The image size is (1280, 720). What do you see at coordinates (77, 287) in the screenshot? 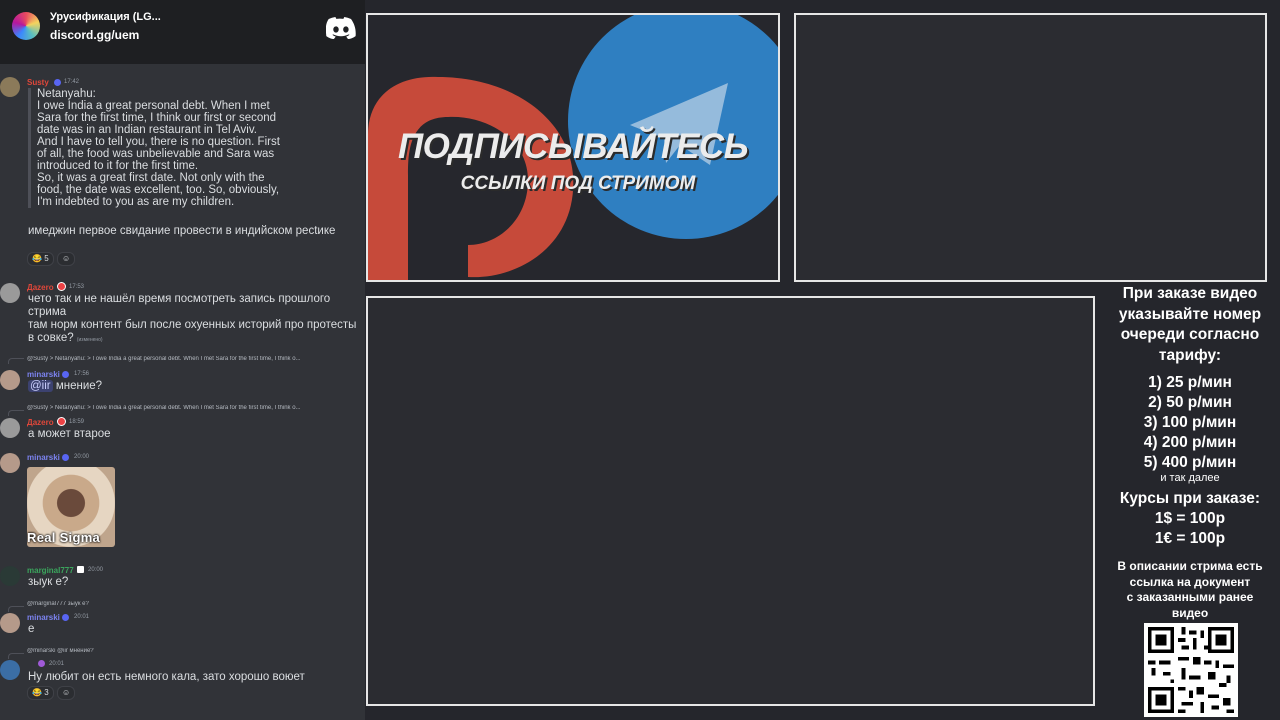
I see `message-timestamp: 17:53` at bounding box center [77, 287].